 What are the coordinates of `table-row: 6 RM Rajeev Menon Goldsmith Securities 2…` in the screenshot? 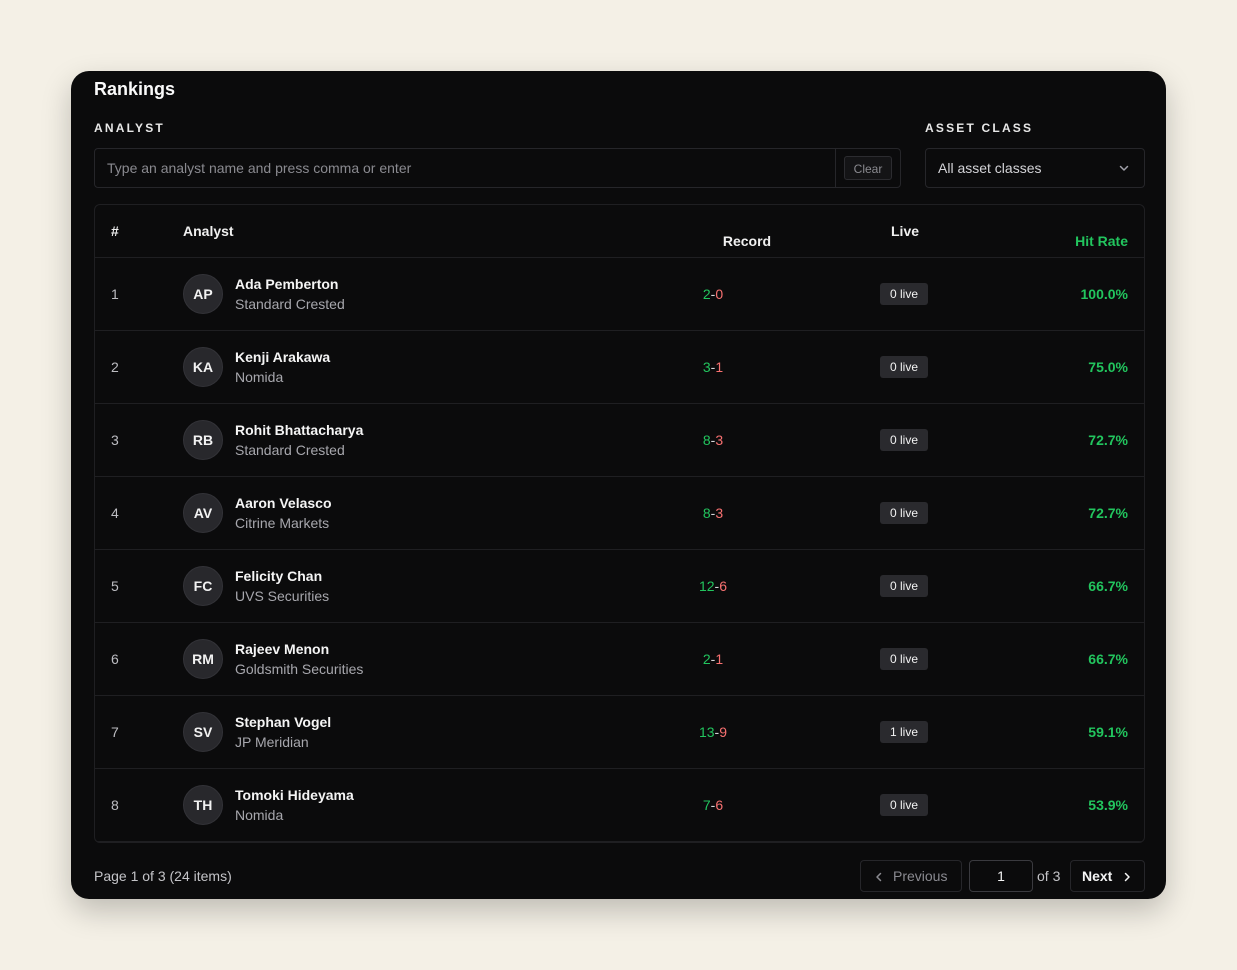 It's located at (619, 659).